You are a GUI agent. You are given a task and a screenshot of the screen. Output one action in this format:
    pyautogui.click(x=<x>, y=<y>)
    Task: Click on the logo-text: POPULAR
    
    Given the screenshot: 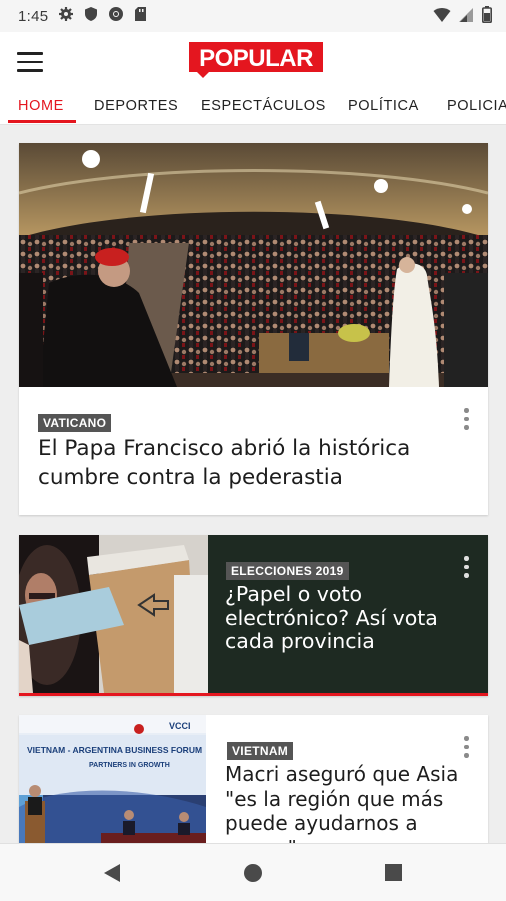 What is the action you would take?
    pyautogui.click(x=256, y=58)
    